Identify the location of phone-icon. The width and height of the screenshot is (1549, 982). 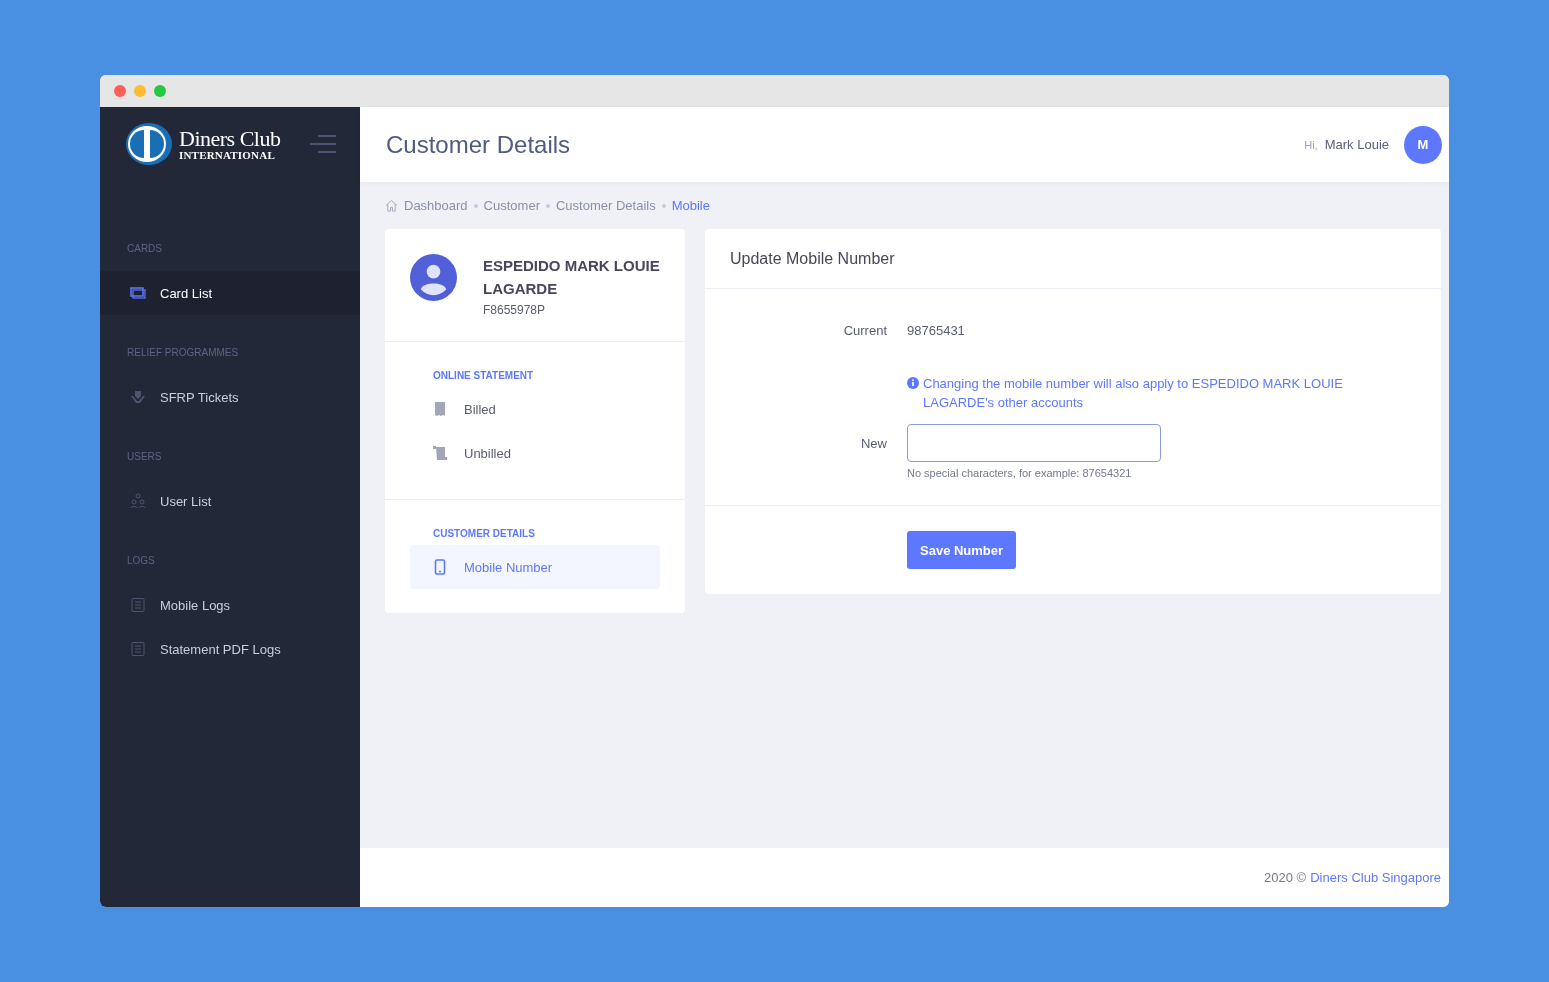
(440, 567).